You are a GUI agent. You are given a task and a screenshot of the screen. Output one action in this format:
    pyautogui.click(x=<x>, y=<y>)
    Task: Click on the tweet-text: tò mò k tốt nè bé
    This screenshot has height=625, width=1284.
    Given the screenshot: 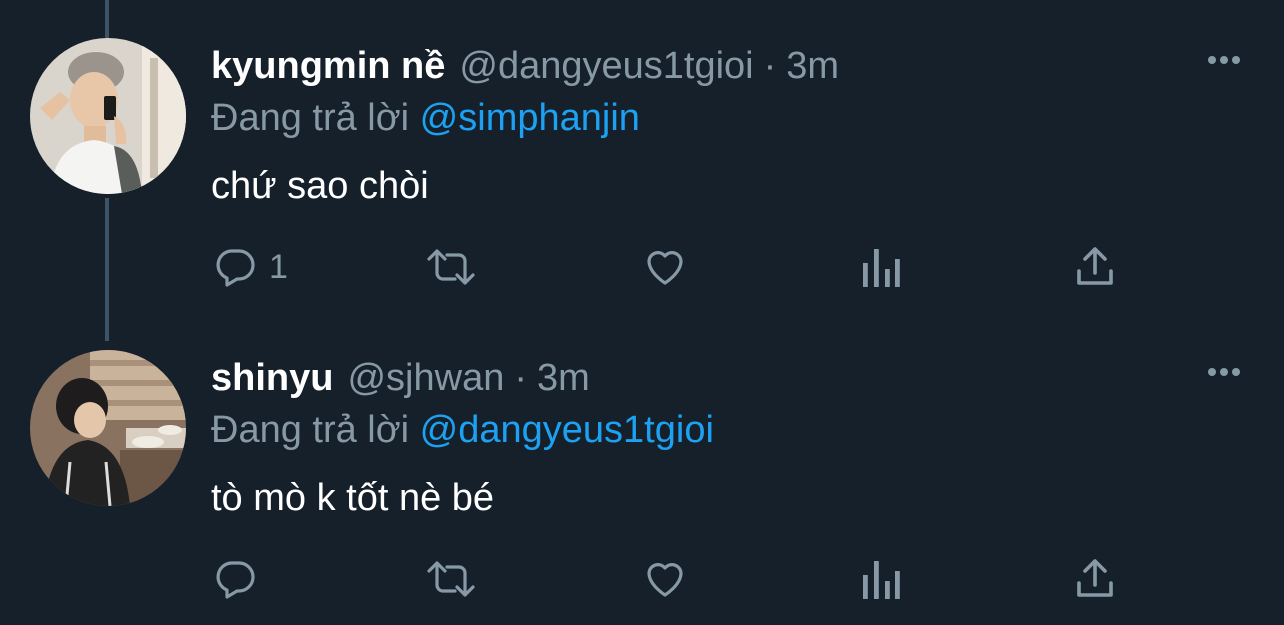 What is the action you would take?
    pyautogui.click(x=353, y=498)
    